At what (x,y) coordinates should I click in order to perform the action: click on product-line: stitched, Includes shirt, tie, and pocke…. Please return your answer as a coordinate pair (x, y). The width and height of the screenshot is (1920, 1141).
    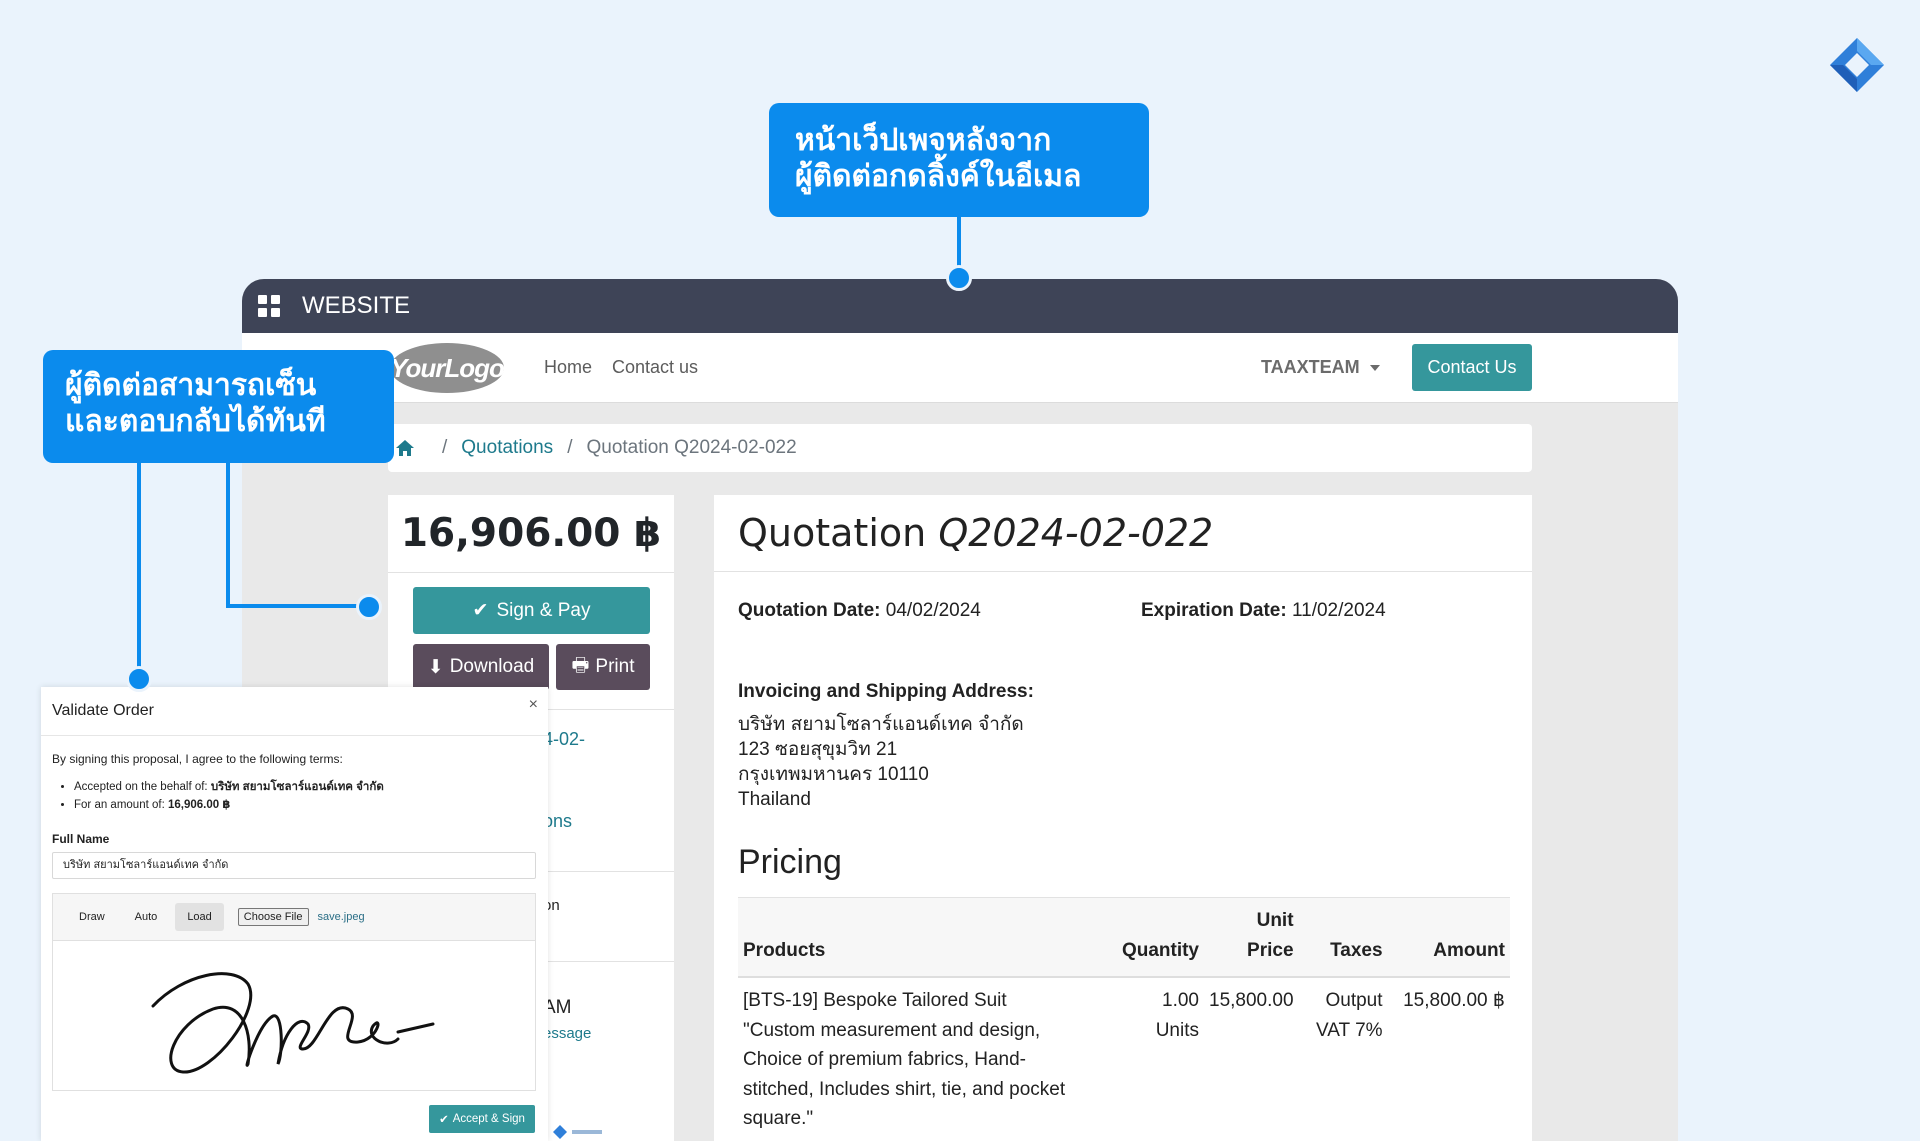
    Looking at the image, I should click on (904, 1089).